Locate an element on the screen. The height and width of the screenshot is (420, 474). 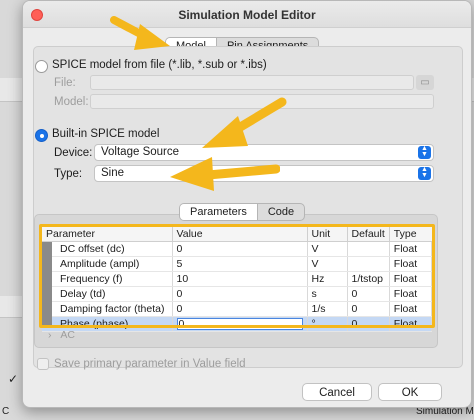
table-row: Frequency (f) 10 Hz 1/tstop Float is located at coordinates (237, 279).